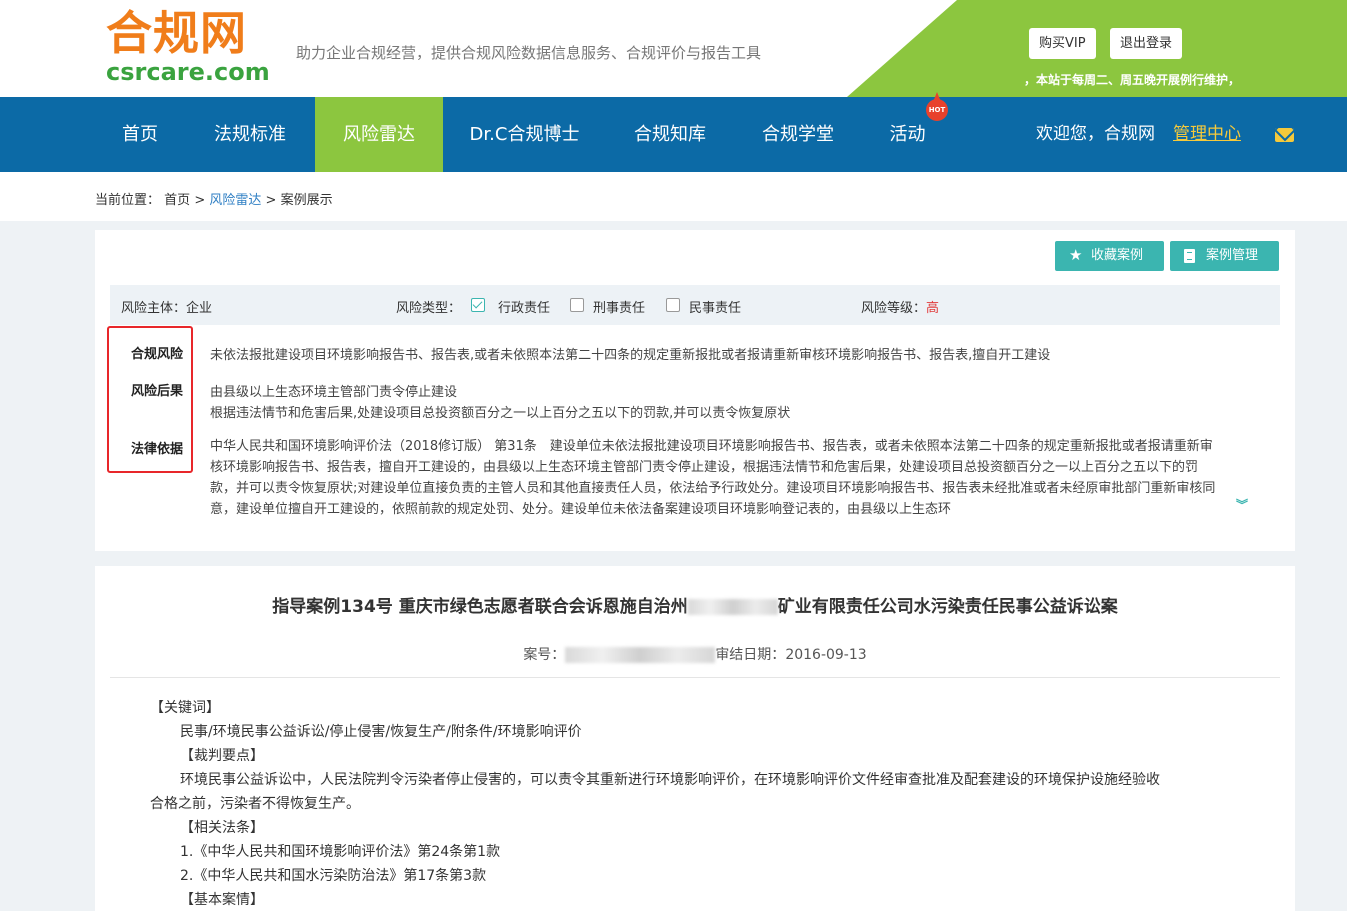  I want to click on case-date-value: 2016-09-13, so click(826, 655).